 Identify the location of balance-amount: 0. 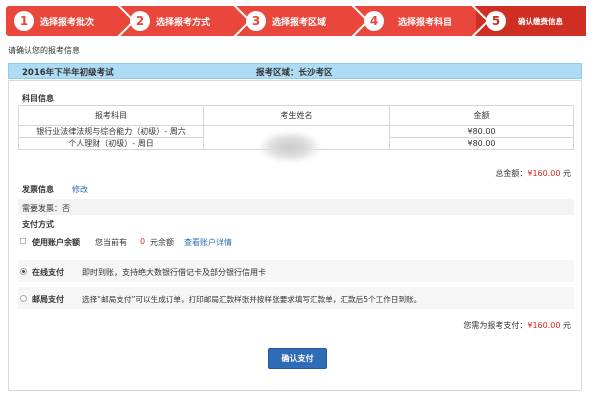
(143, 241).